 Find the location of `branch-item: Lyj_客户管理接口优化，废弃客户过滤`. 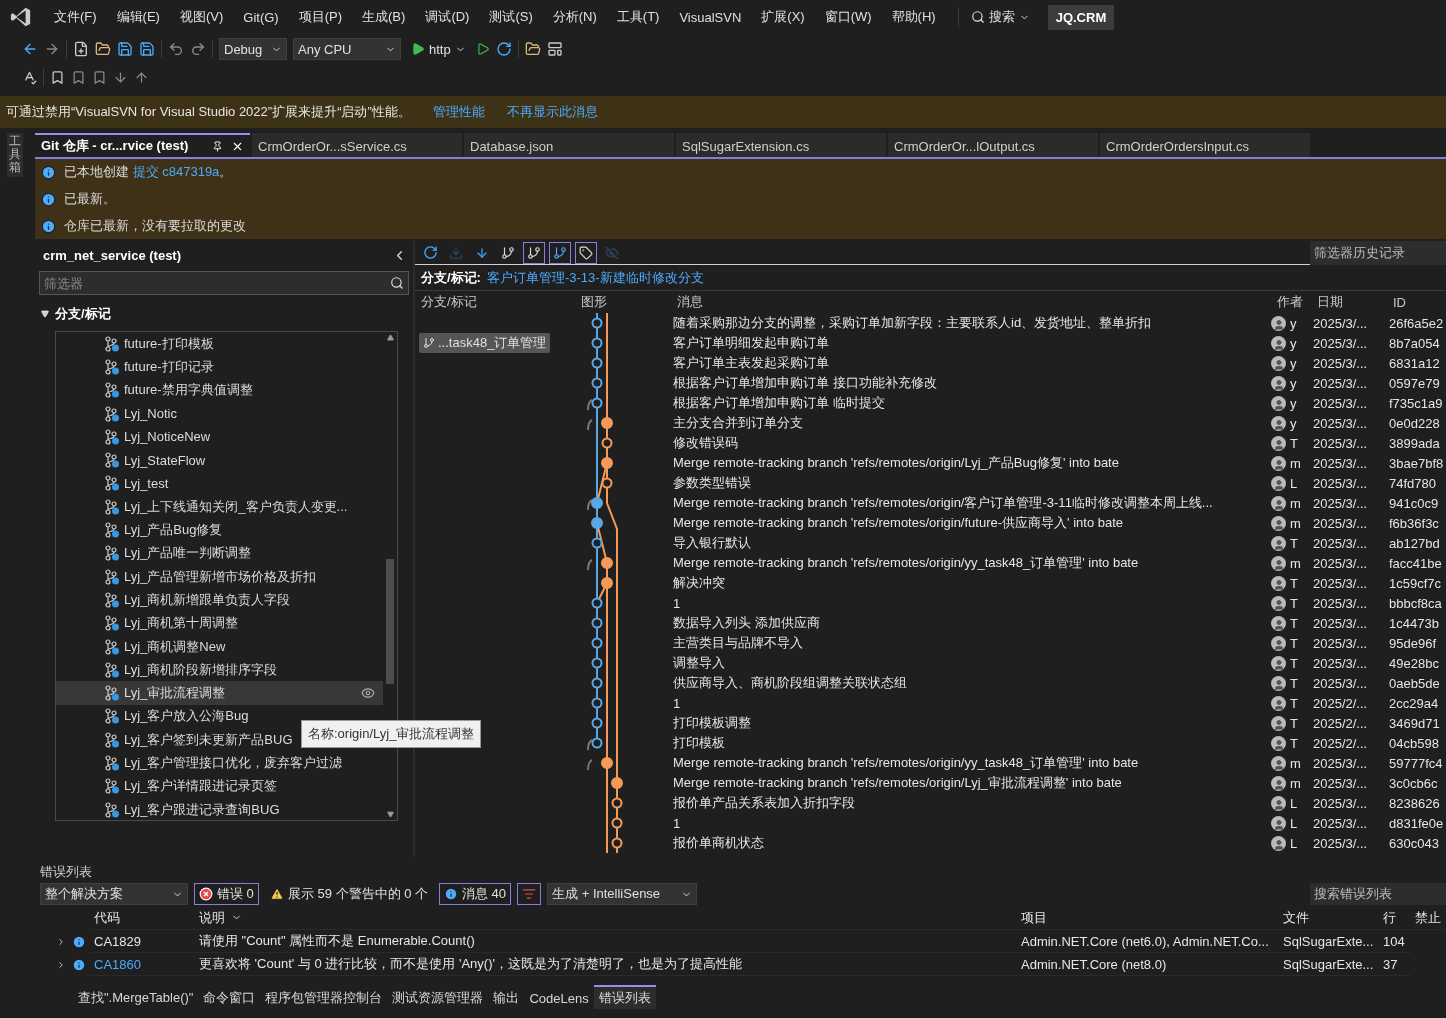

branch-item: Lyj_客户管理接口优化，废弃客户过滤 is located at coordinates (219, 763).